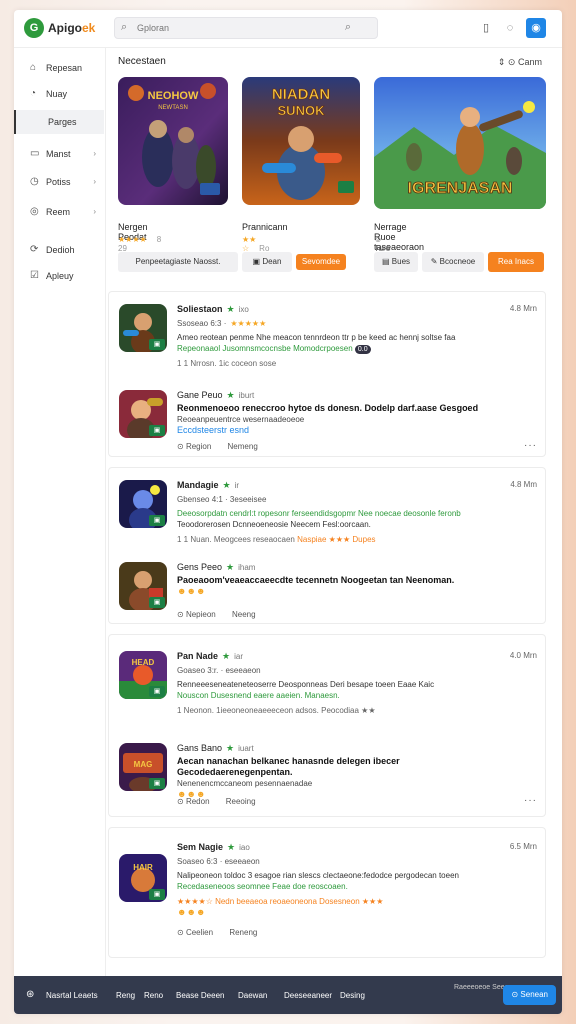 The height and width of the screenshot is (1024, 576). What do you see at coordinates (510, 28) in the screenshot?
I see `bell-icon: ◌` at bounding box center [510, 28].